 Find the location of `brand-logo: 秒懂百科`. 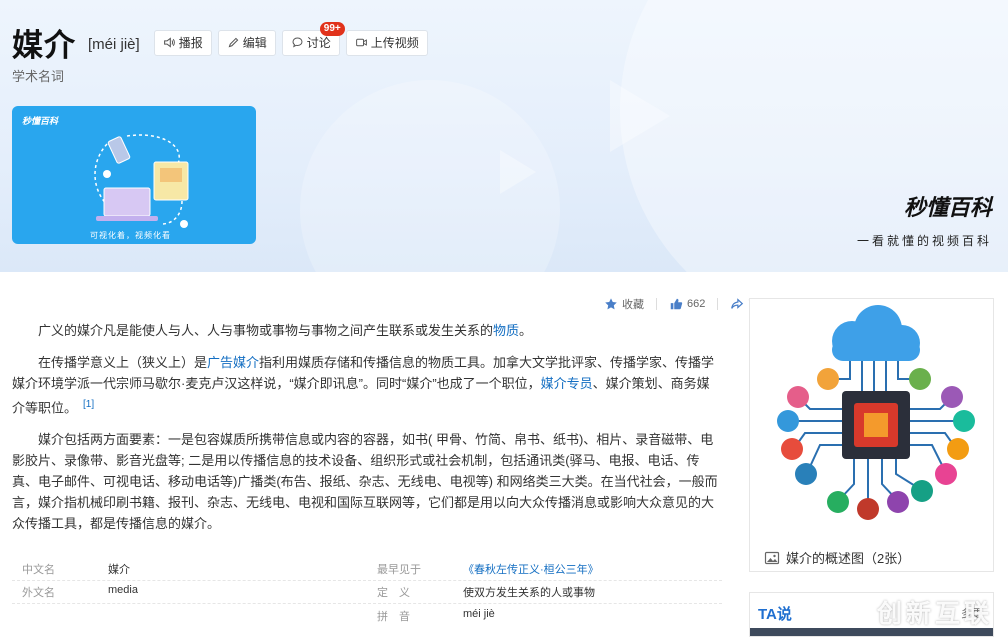

brand-logo: 秒懂百科 is located at coordinates (947, 207).